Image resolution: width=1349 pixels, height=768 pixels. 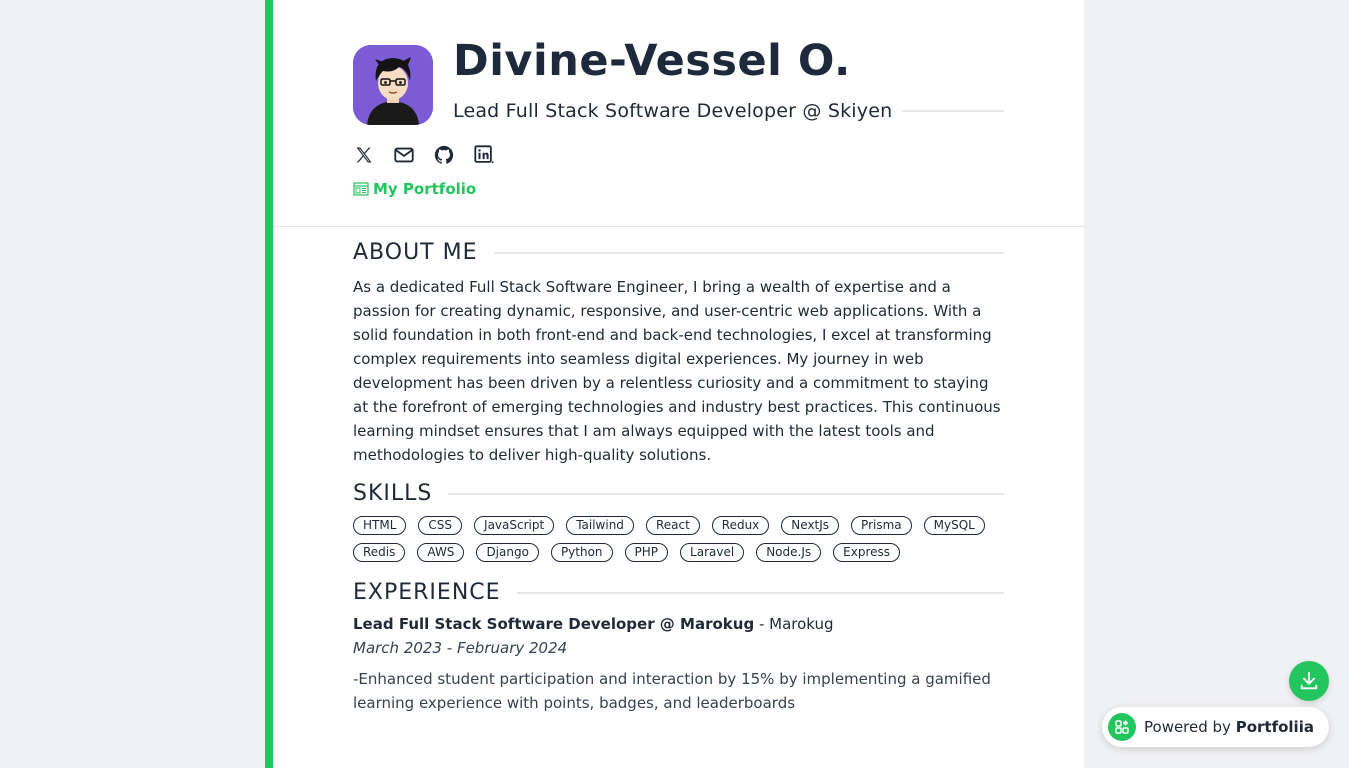 What do you see at coordinates (484, 155) in the screenshot?
I see `linkedin-icon` at bounding box center [484, 155].